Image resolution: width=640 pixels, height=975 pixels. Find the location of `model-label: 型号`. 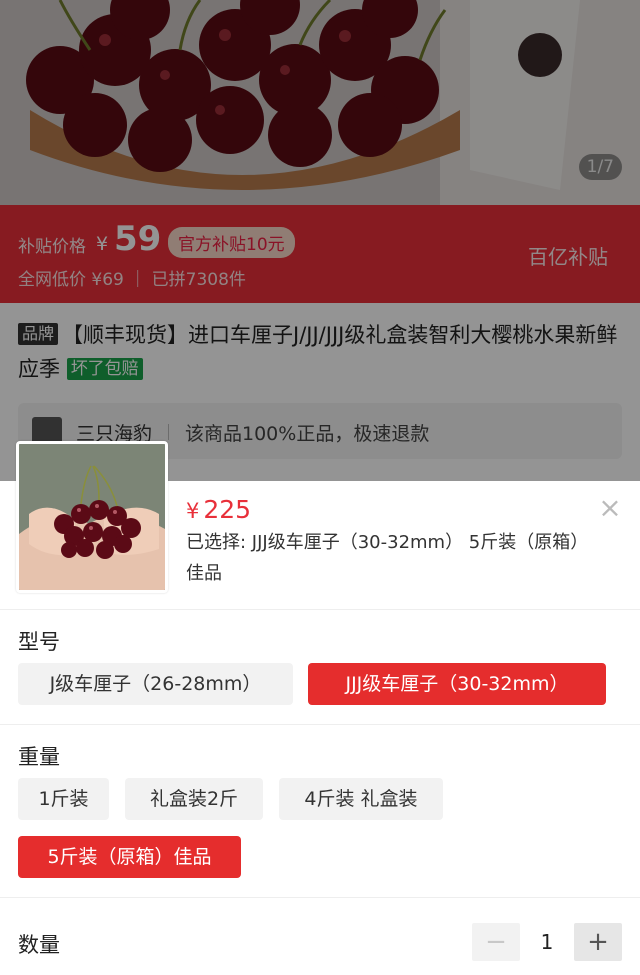

model-label: 型号 is located at coordinates (39, 642).